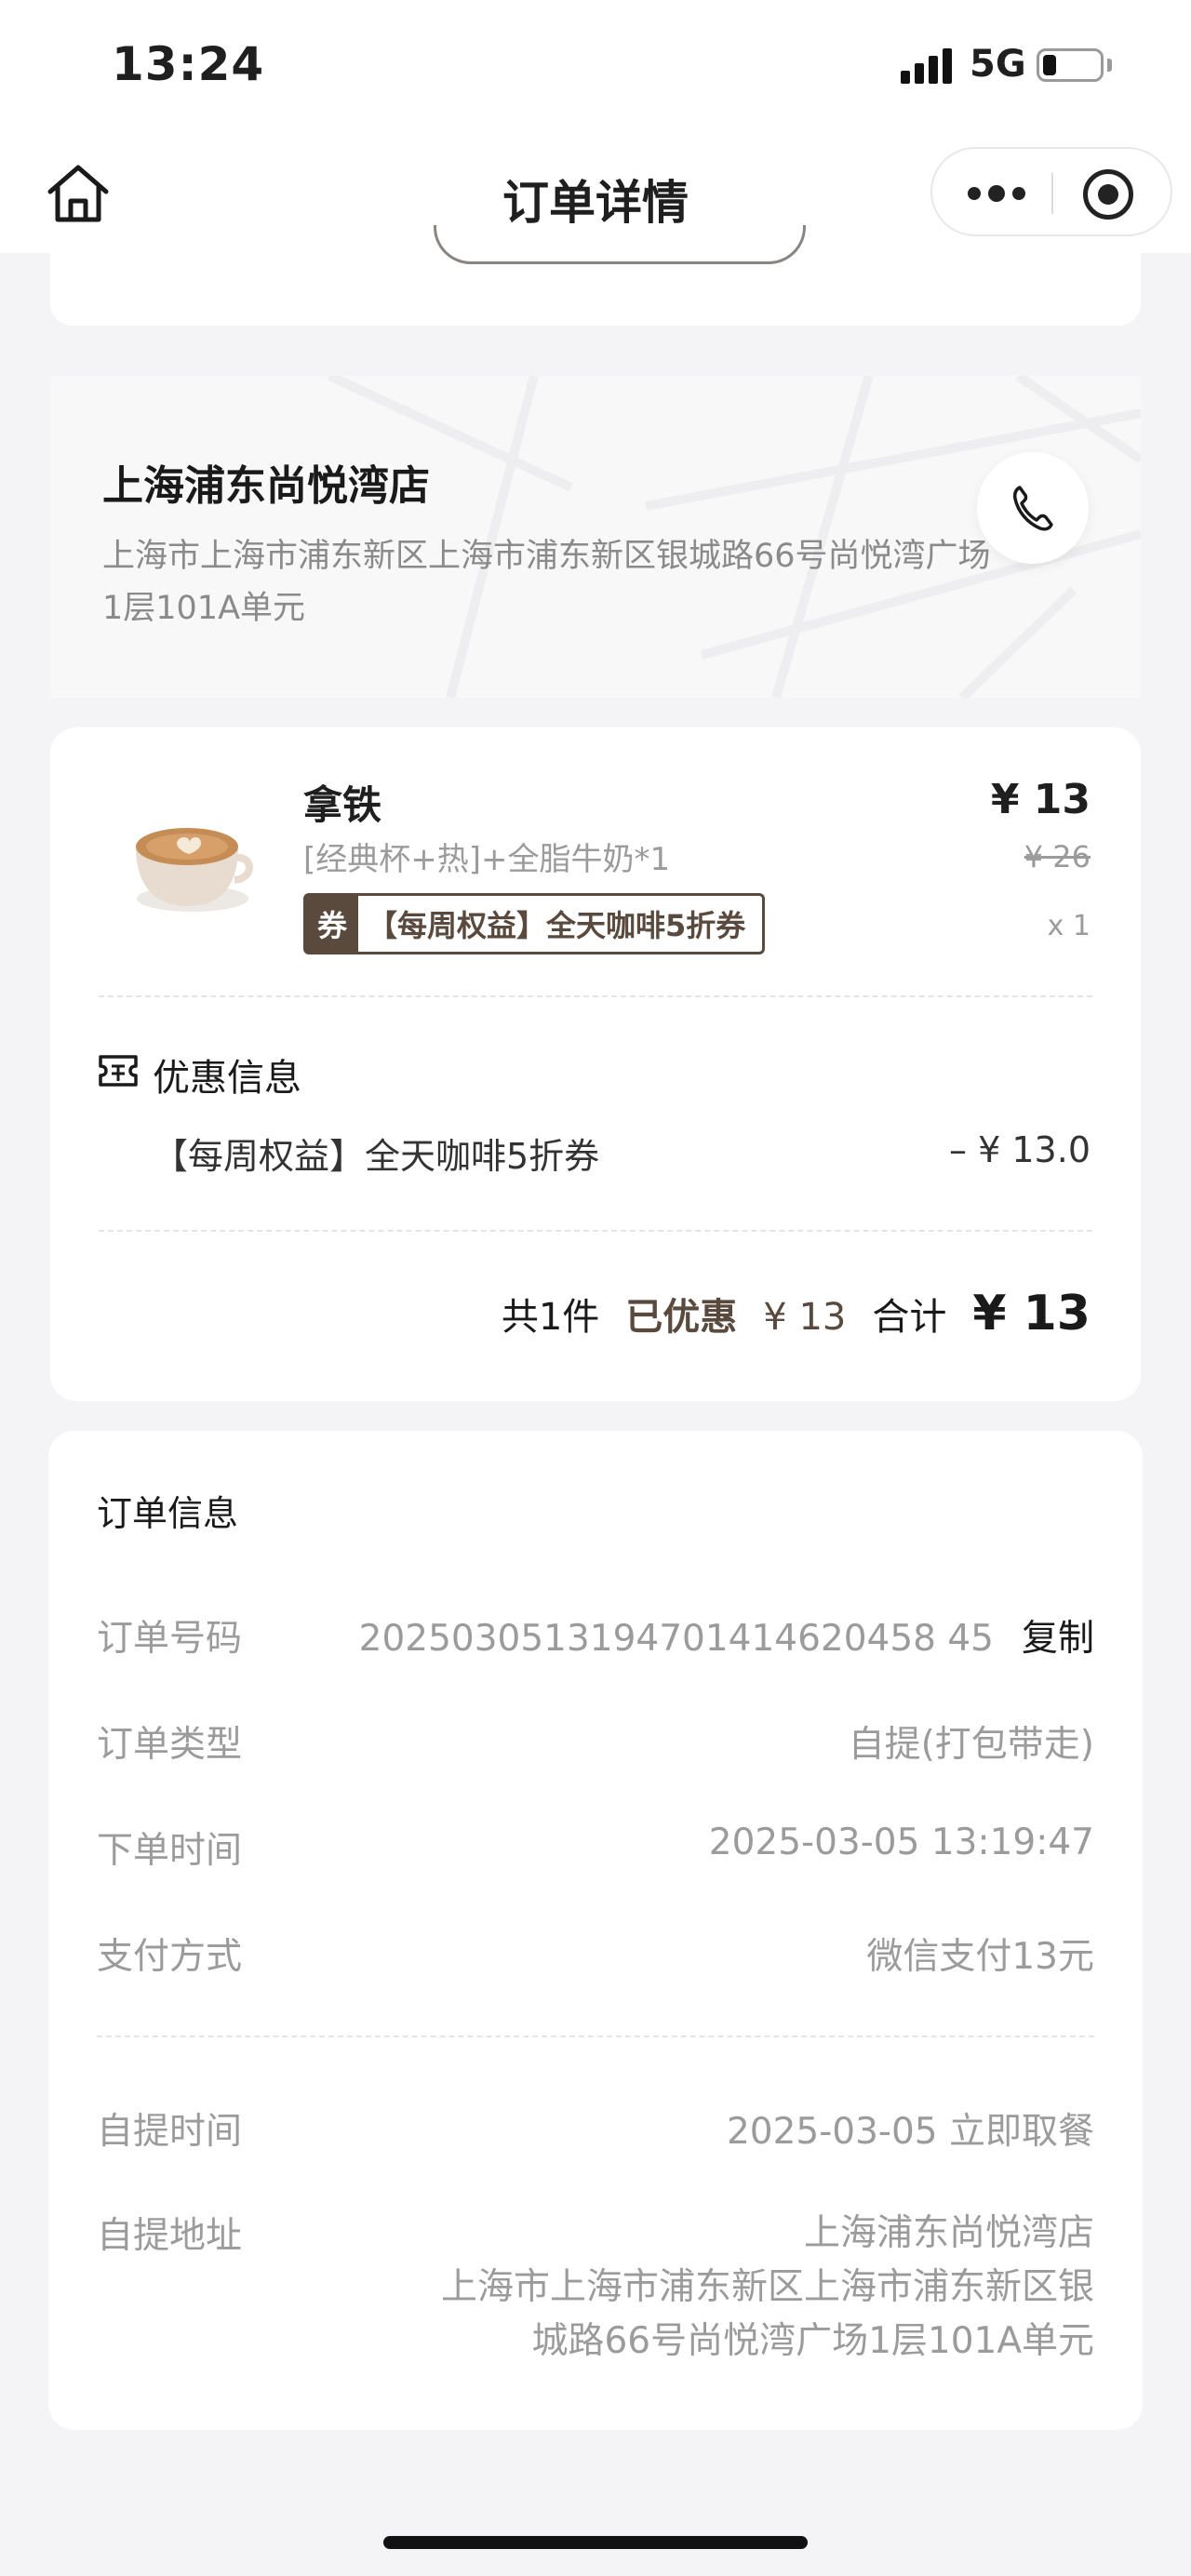  I want to click on more-dots-icon, so click(997, 193).